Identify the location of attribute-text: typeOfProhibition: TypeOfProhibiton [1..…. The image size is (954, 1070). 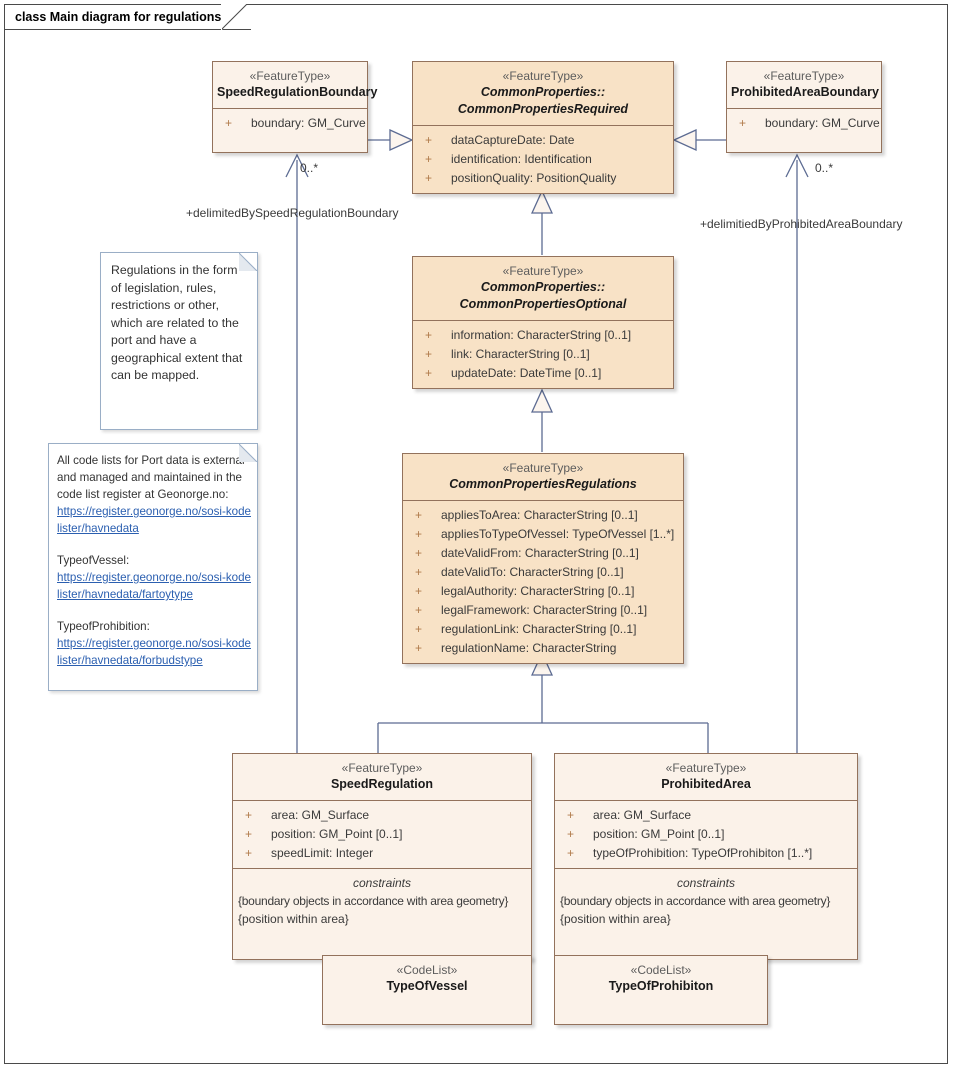
(703, 853).